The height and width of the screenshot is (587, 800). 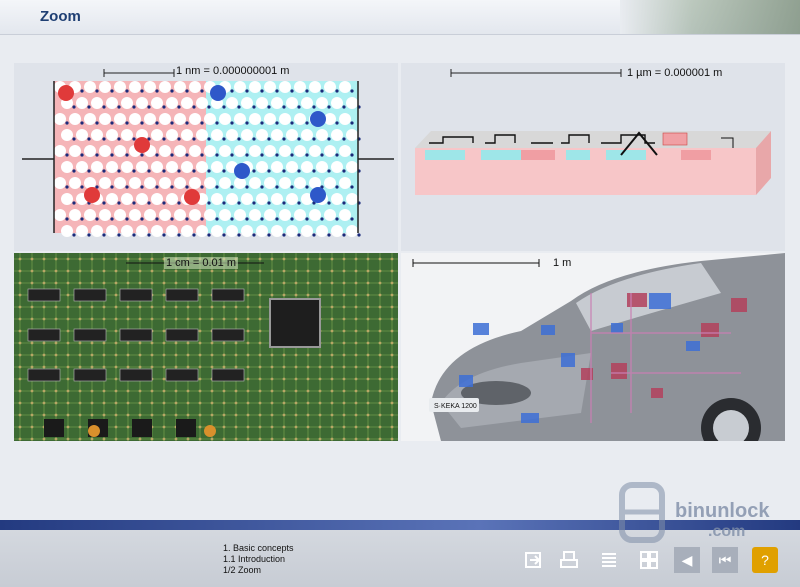 I want to click on print-icon, so click(x=569, y=559).